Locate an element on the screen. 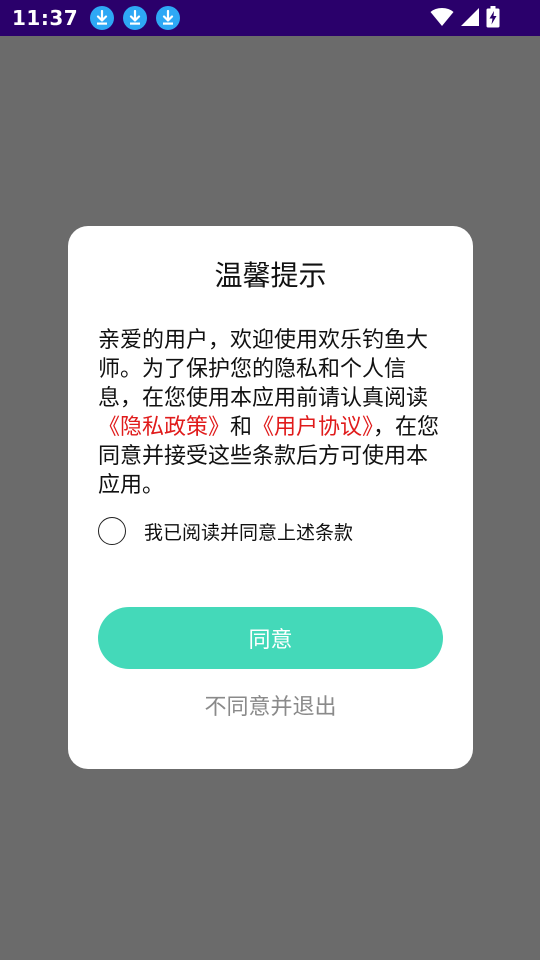 The width and height of the screenshot is (540, 960). status-clock: 11:37 is located at coordinates (45, 18).